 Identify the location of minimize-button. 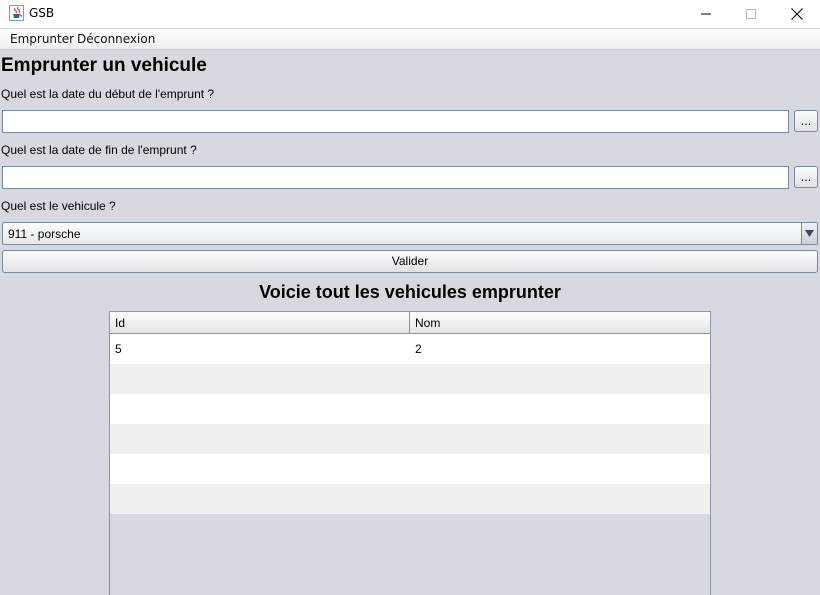
(706, 14).